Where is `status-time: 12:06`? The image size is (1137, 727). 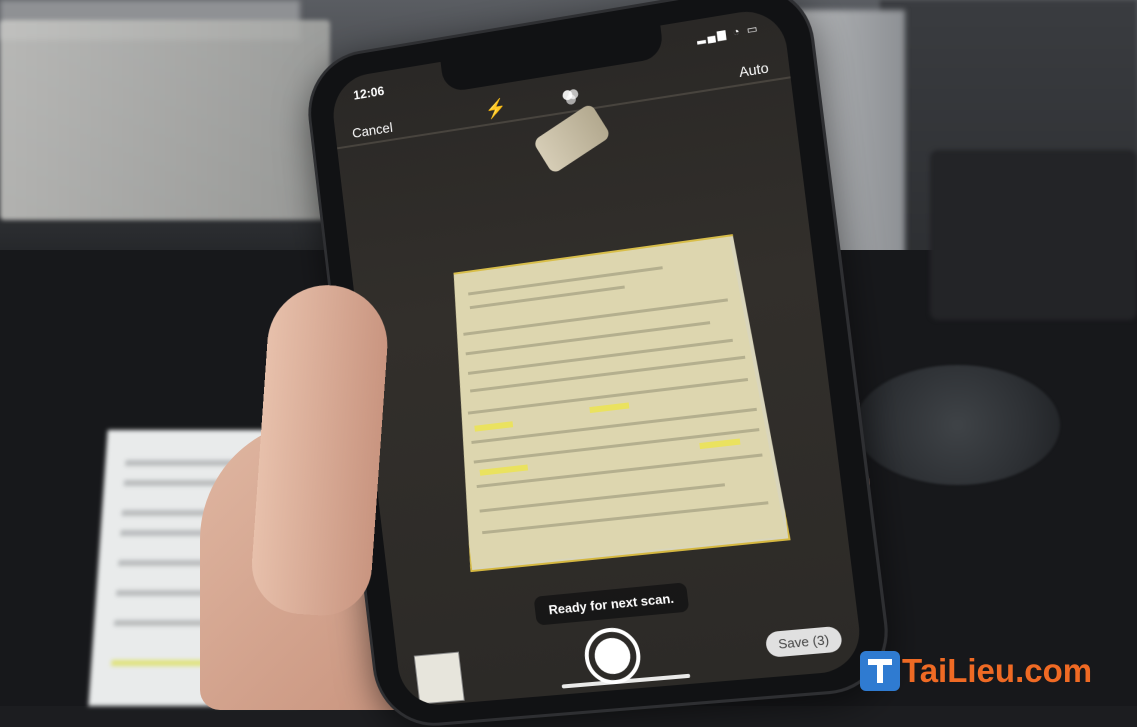 status-time: 12:06 is located at coordinates (368, 93).